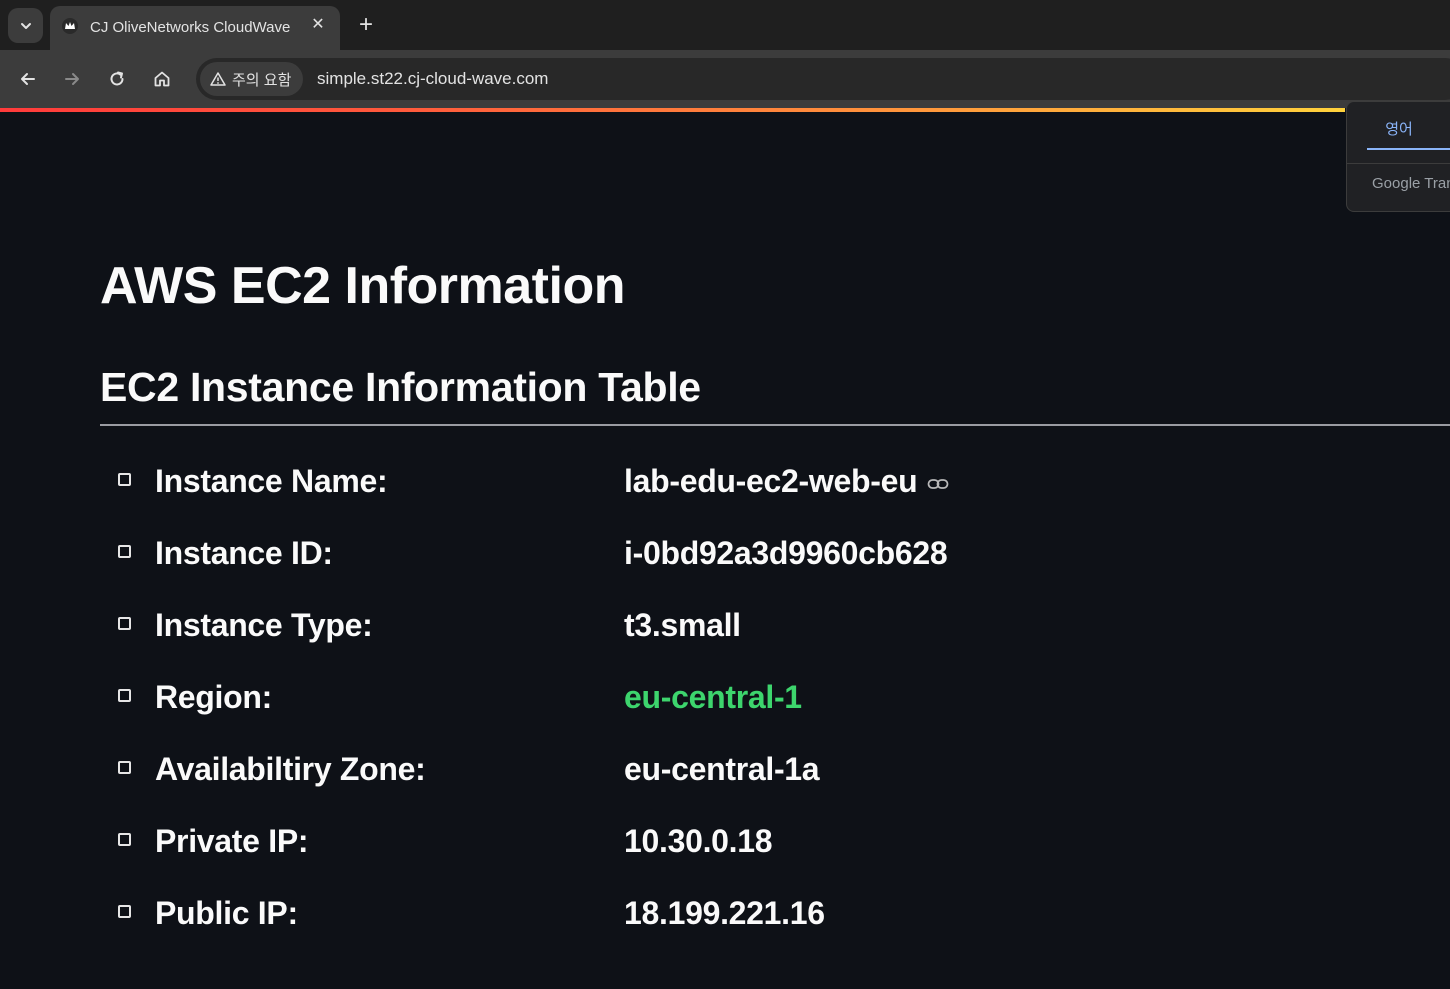 This screenshot has width=1450, height=989. Describe the element at coordinates (1408, 149) in the screenshot. I see `language-tab-indicator` at that location.